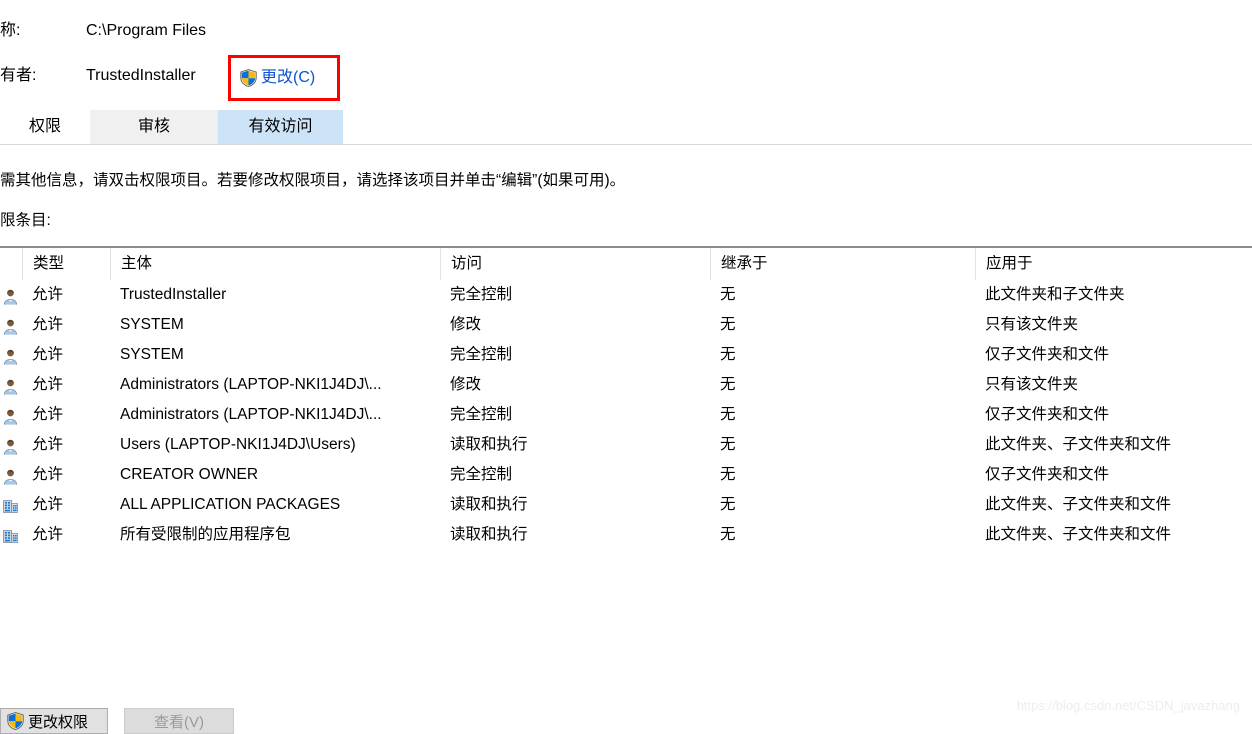 The height and width of the screenshot is (734, 1252). I want to click on column-header-access: 访问, so click(575, 264).